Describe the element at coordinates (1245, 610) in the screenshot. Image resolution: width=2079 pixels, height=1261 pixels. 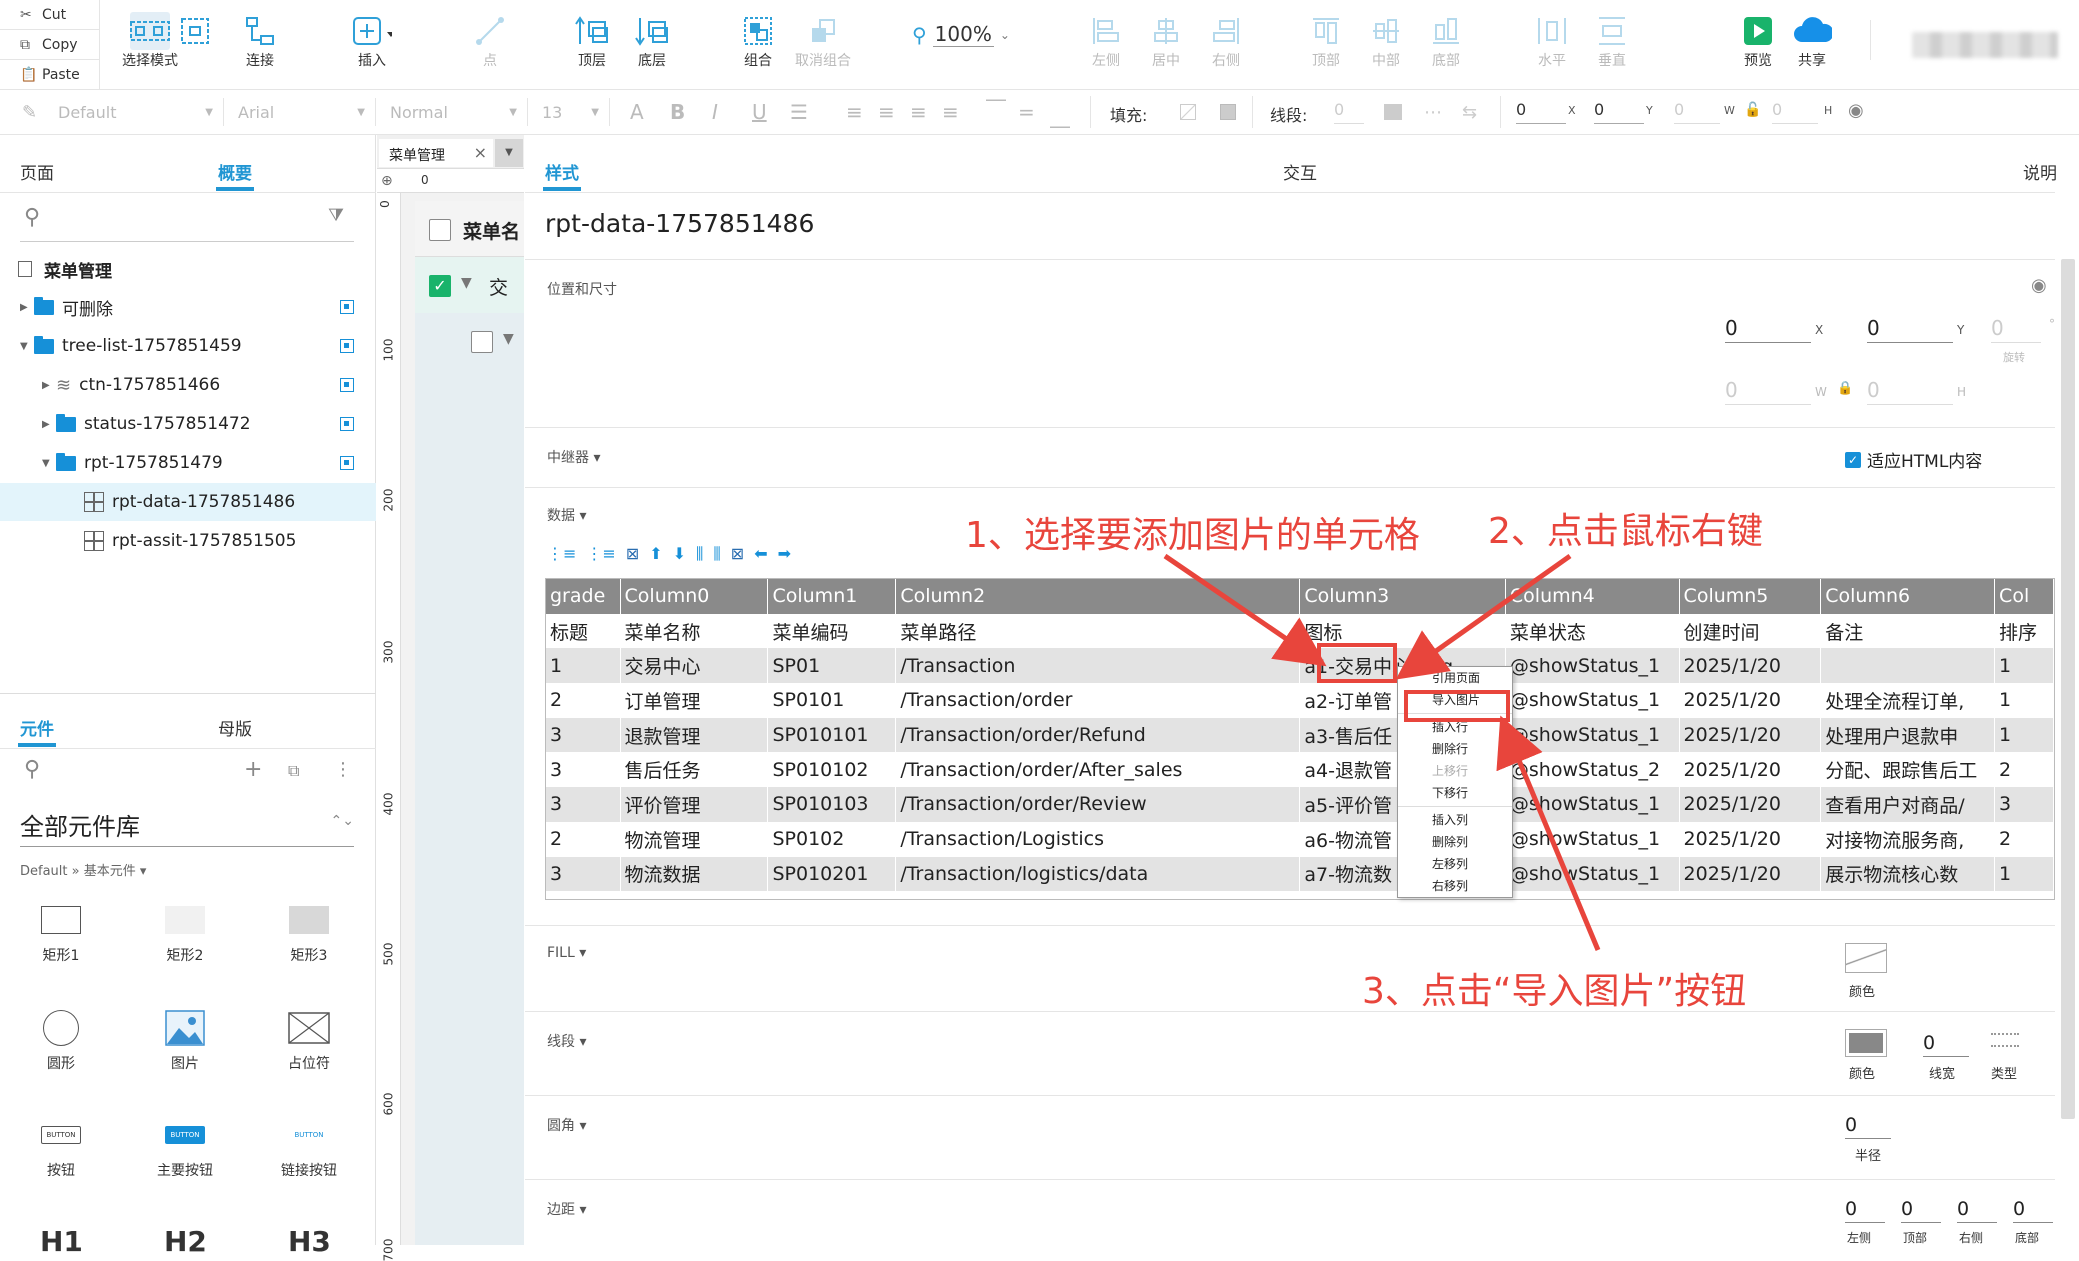
I see `arrow-step1` at that location.